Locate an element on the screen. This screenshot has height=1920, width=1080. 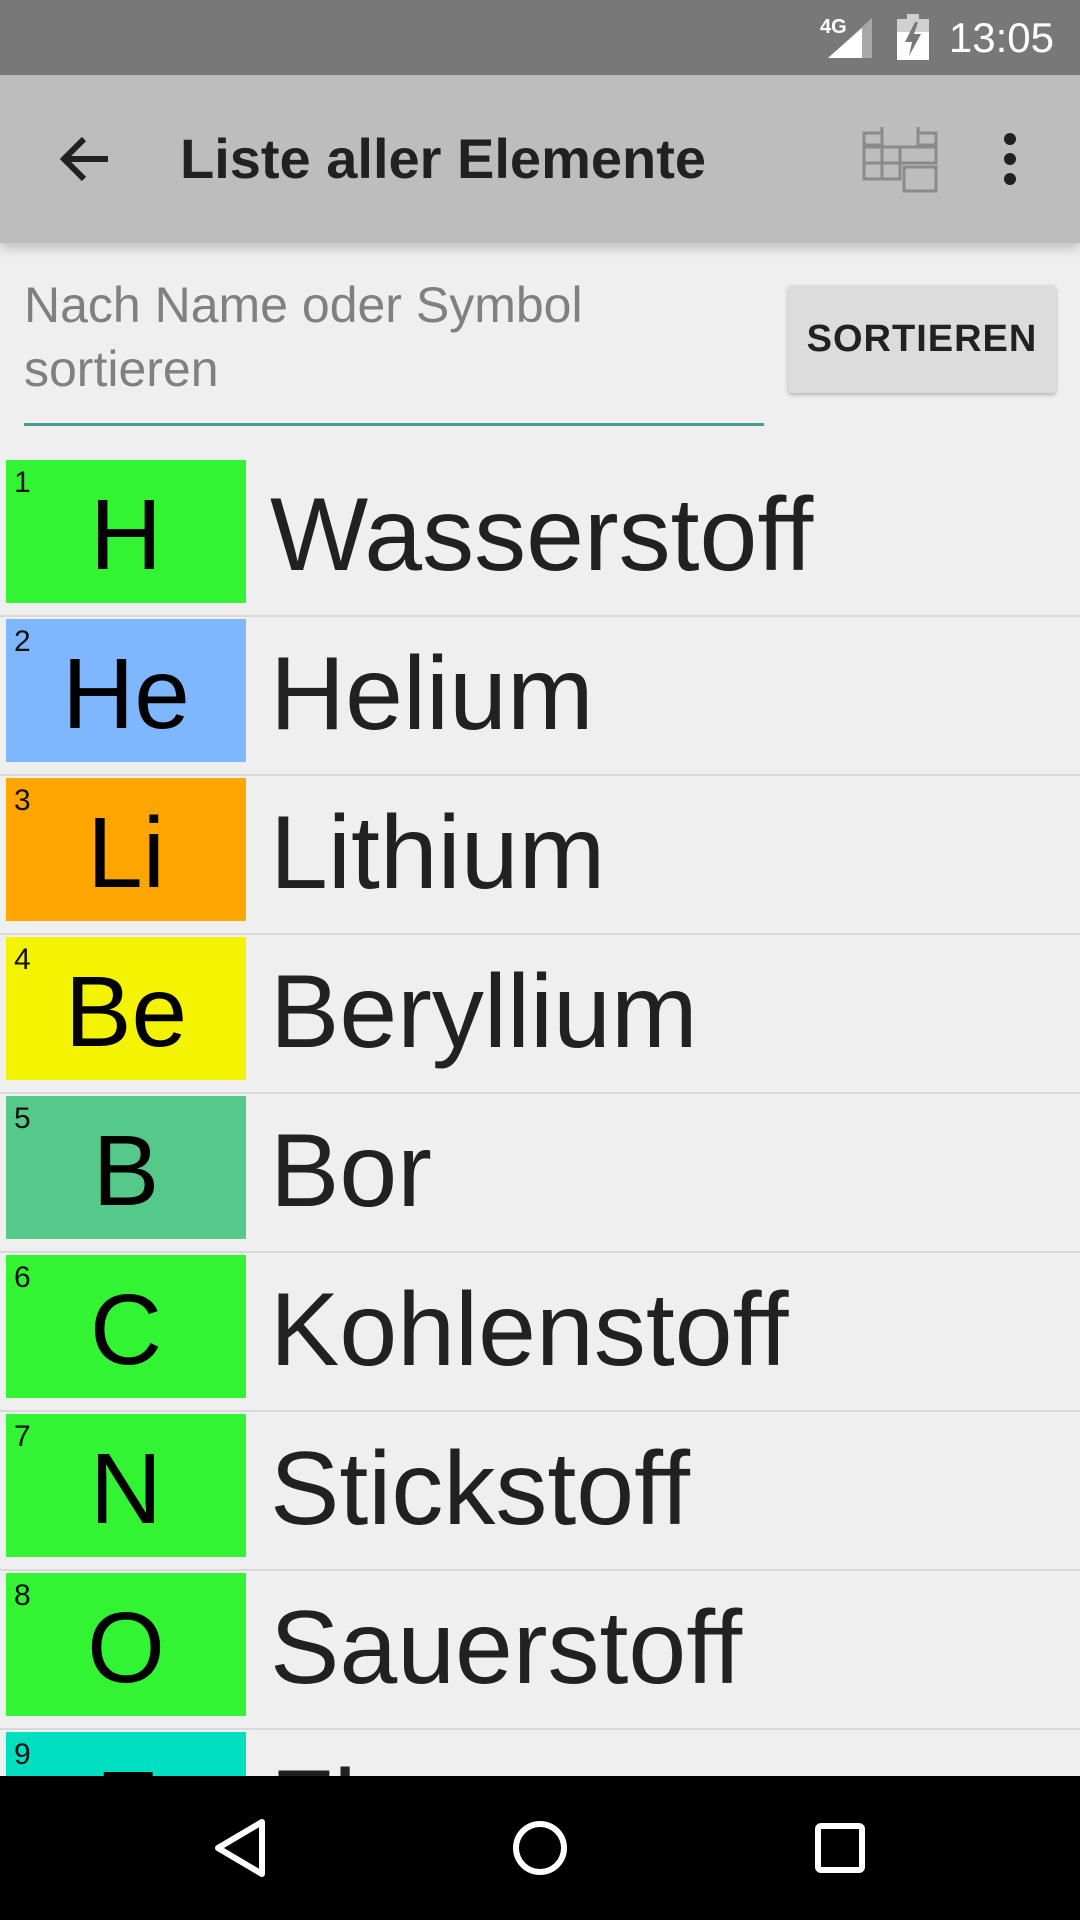
element-atomic-number: 4 is located at coordinates (22, 959).